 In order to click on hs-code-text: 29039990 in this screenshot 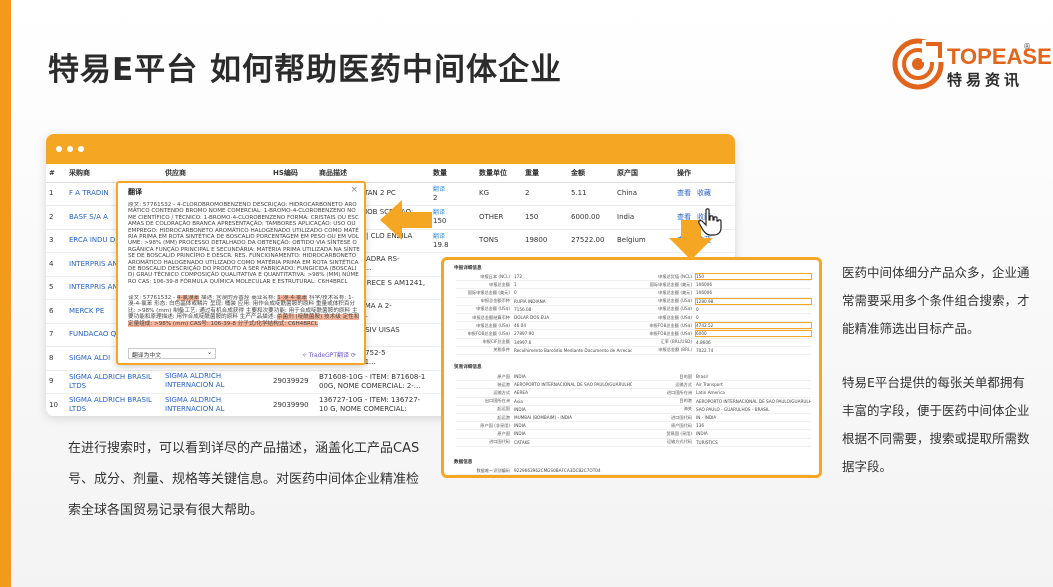, I will do `click(291, 404)`.